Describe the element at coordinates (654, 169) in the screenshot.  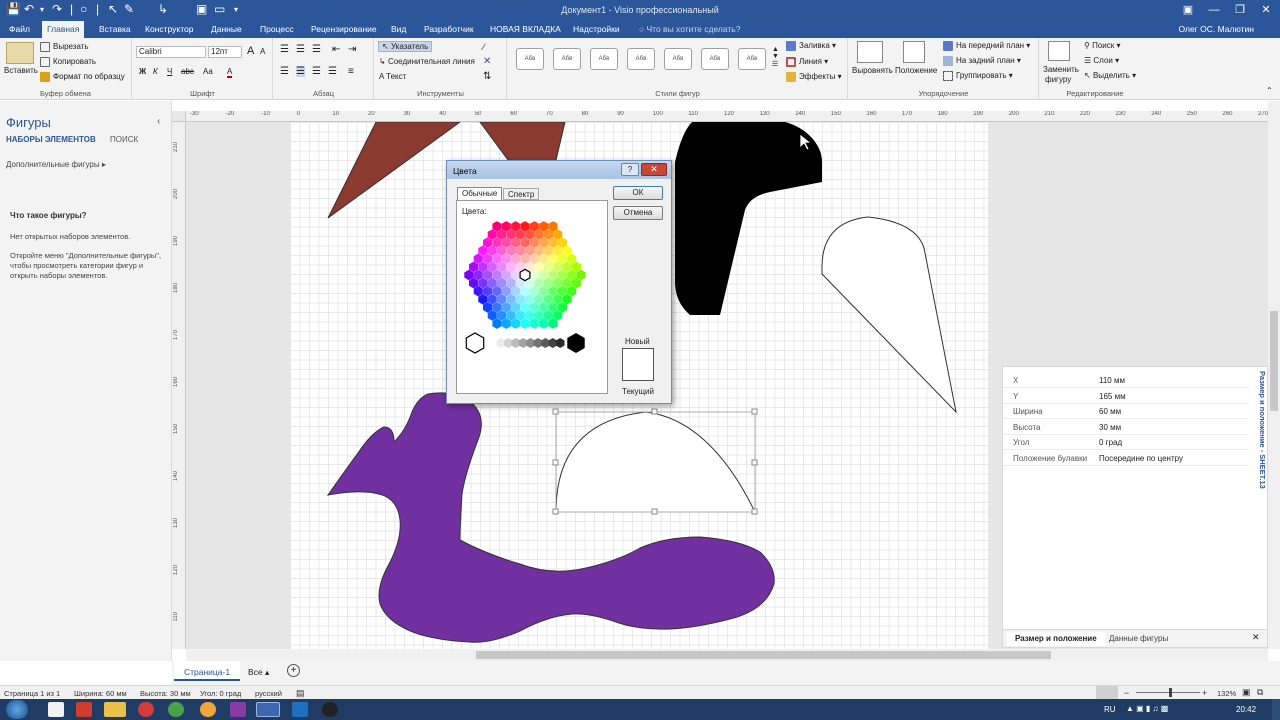
I see `dialog-close-icon: ✕` at that location.